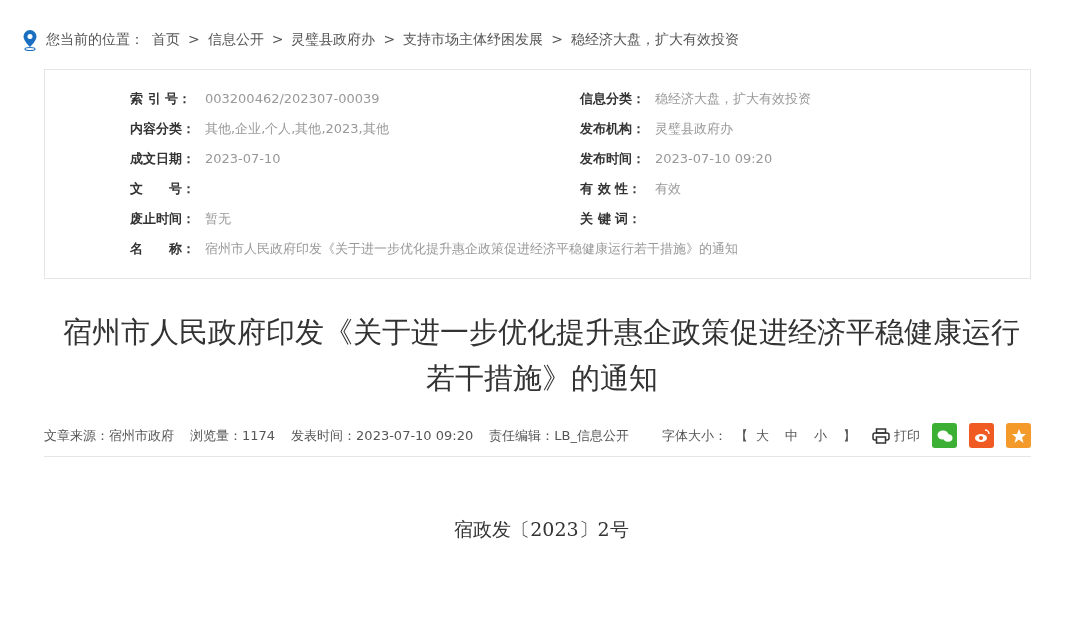  What do you see at coordinates (163, 219) in the screenshot?
I see `field-label: 废止时间：` at bounding box center [163, 219].